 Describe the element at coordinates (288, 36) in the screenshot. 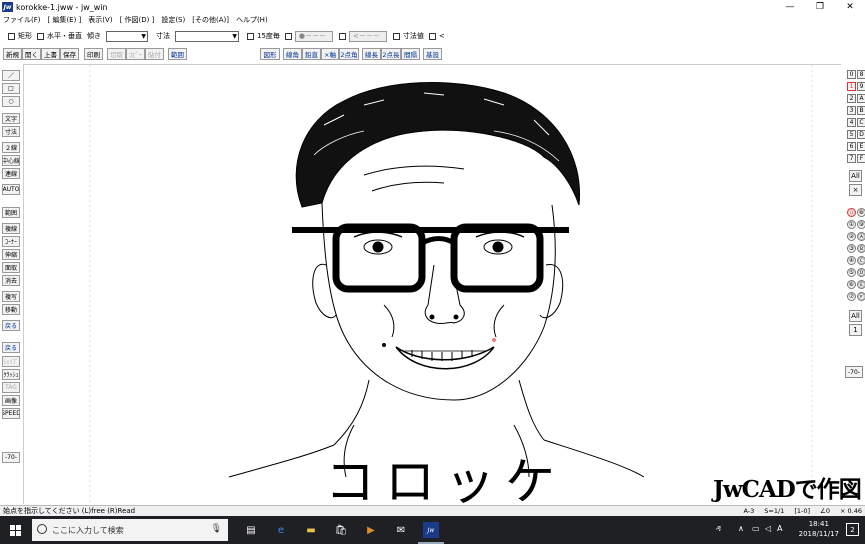

I see `g1-checkbox` at that location.